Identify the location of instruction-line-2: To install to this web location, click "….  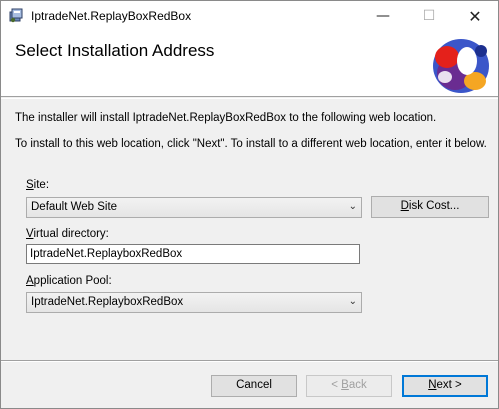
(251, 144).